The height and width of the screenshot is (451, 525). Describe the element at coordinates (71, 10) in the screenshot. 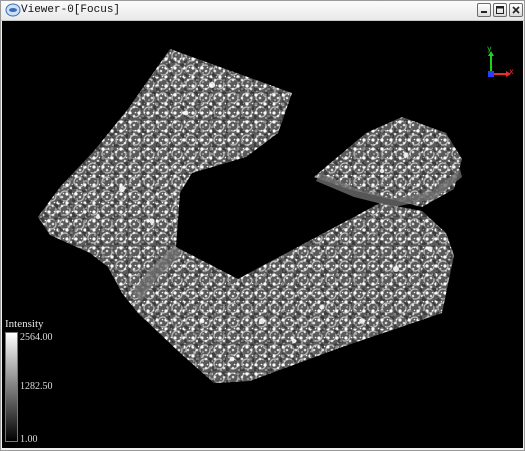

I see `window-title: Viewer-0[Focus]` at that location.